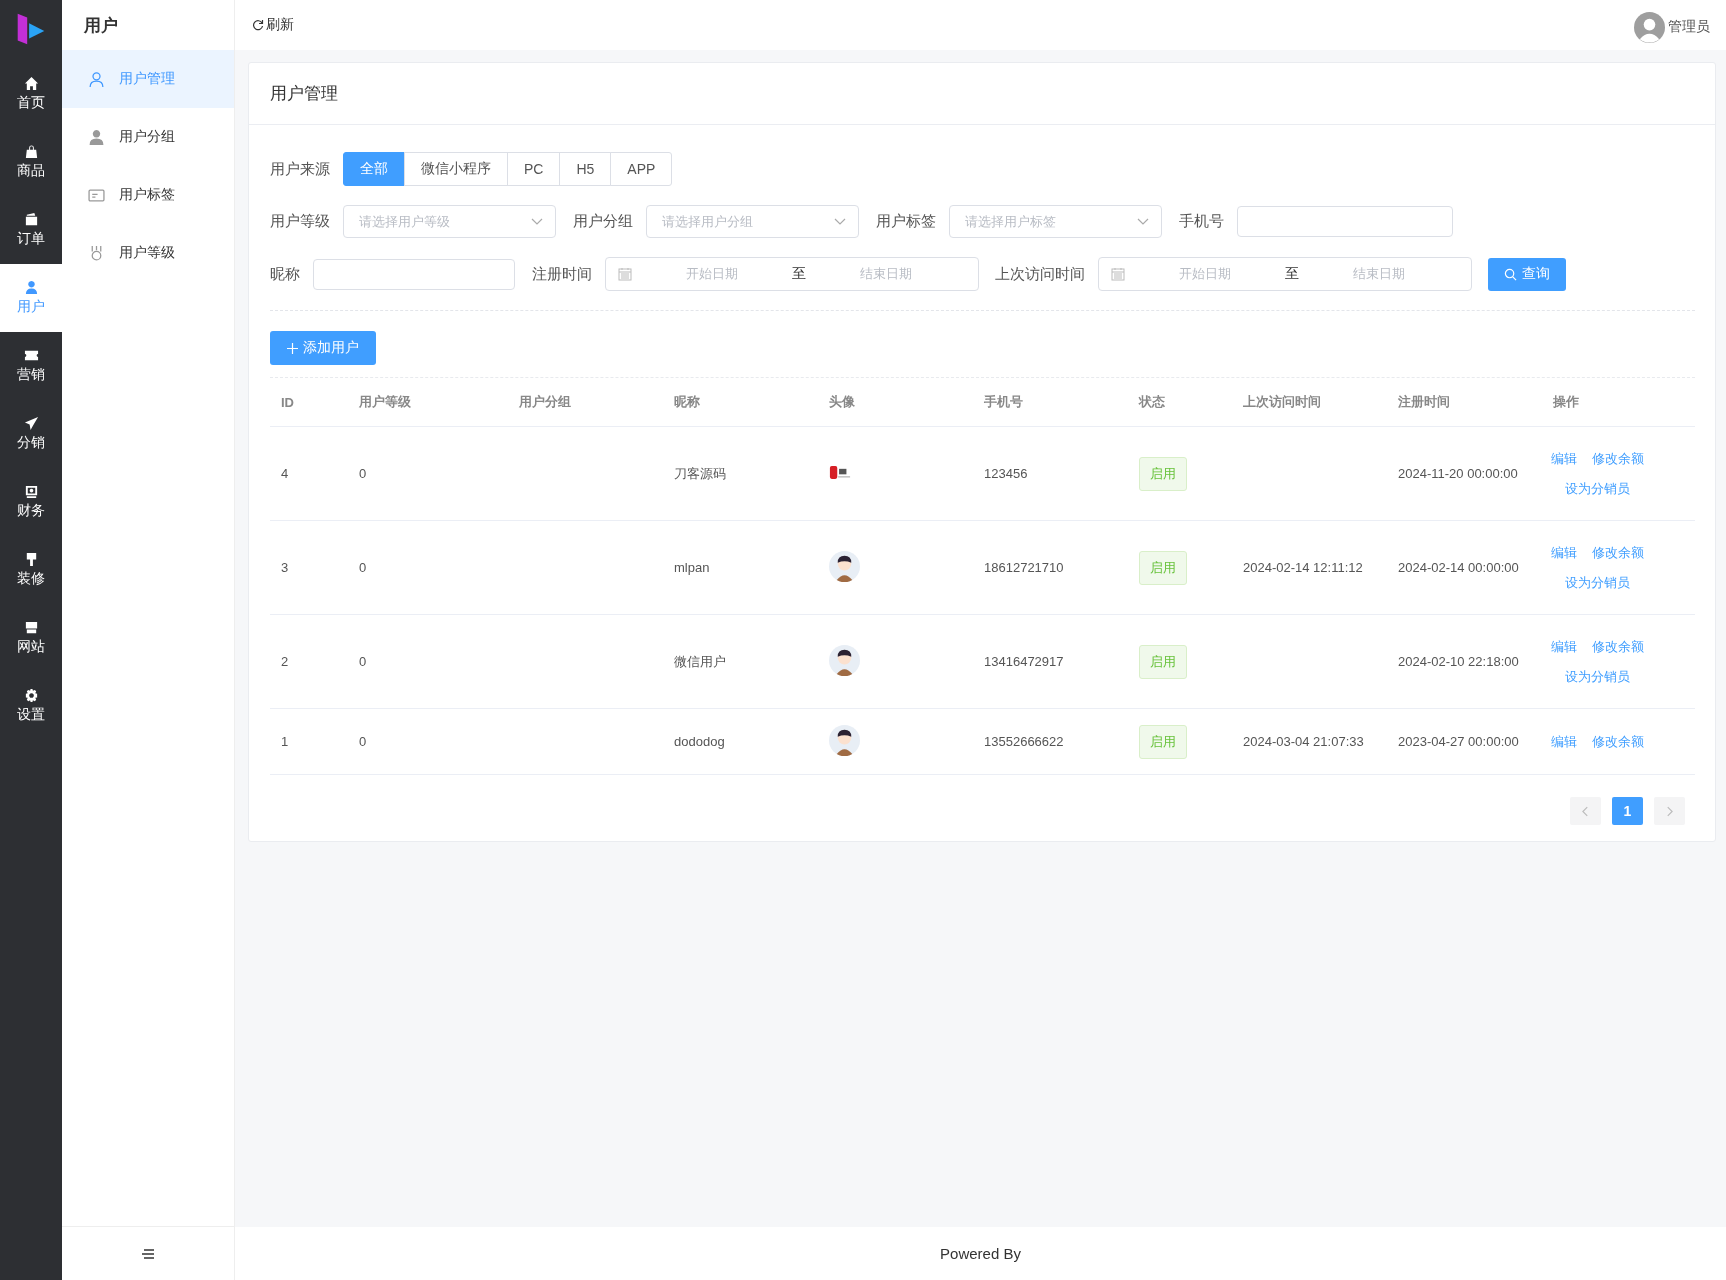  I want to click on nav-item: 装修, so click(31, 570).